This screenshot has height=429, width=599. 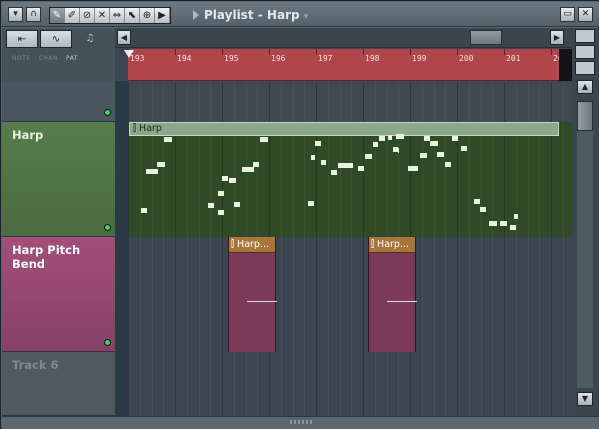 What do you see at coordinates (90, 39) in the screenshot?
I see `tab-music-icon: ♫` at bounding box center [90, 39].